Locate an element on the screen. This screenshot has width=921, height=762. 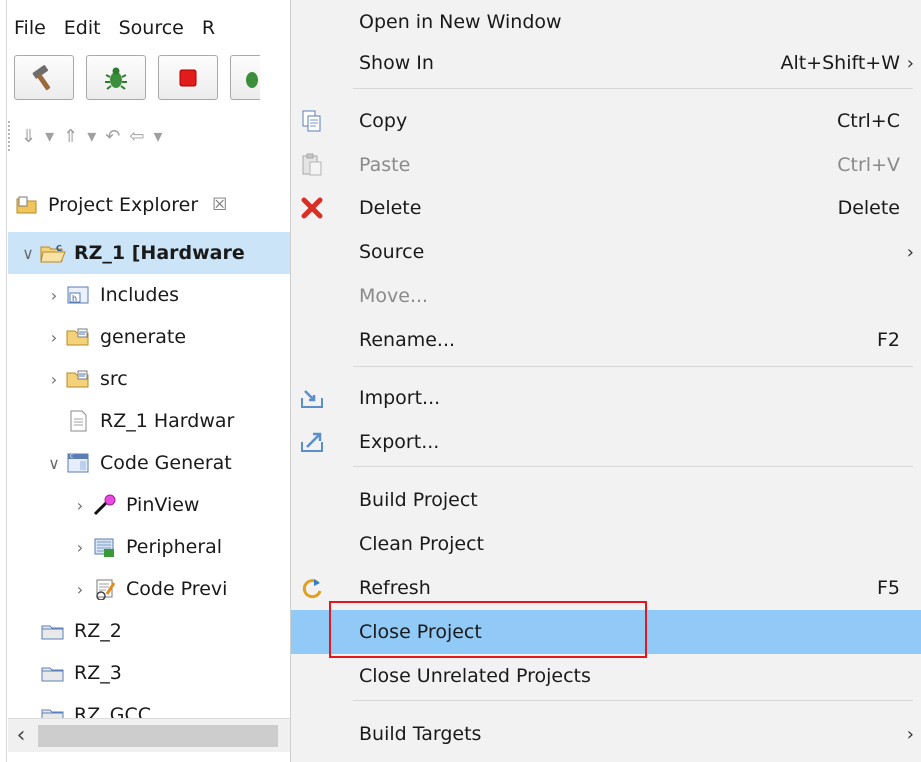
tree-item-label: PinView is located at coordinates (163, 505).